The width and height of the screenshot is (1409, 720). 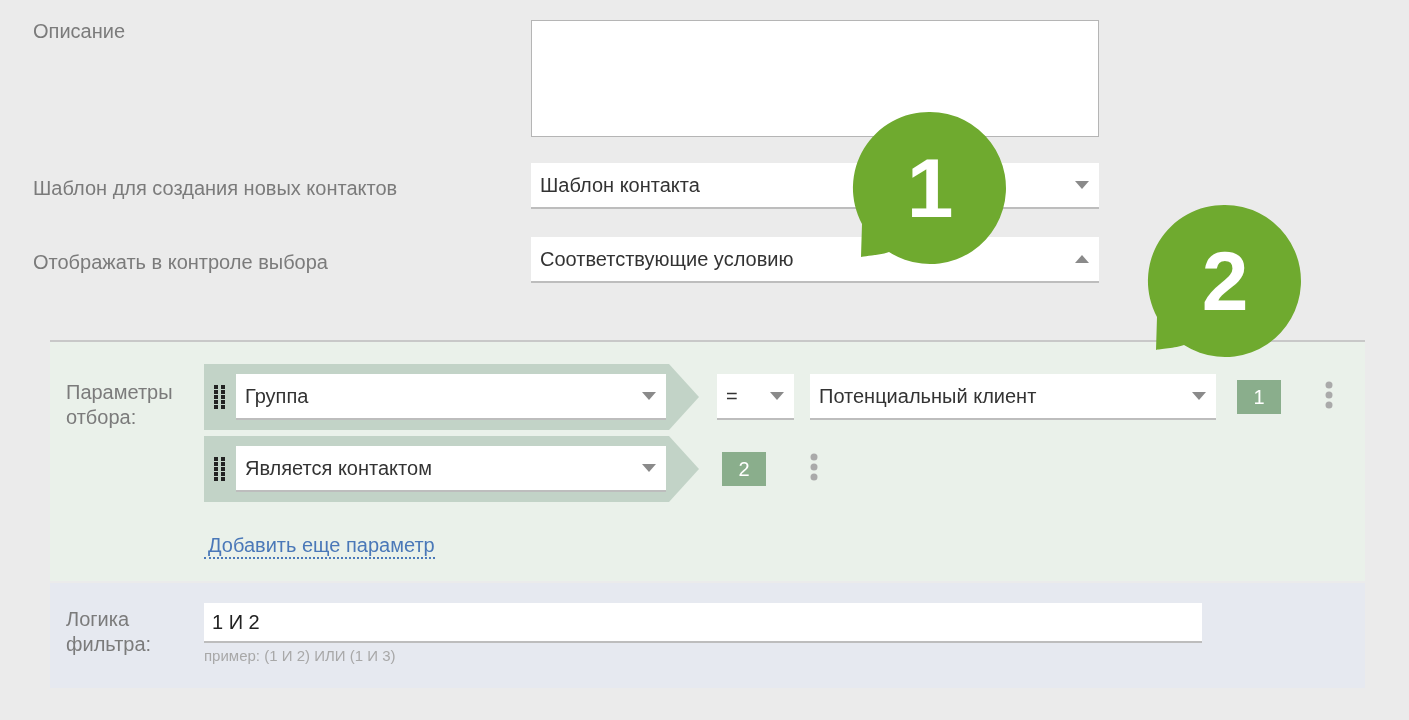 What do you see at coordinates (120, 405) in the screenshot?
I see `filter-label: Параметры отбора:` at bounding box center [120, 405].